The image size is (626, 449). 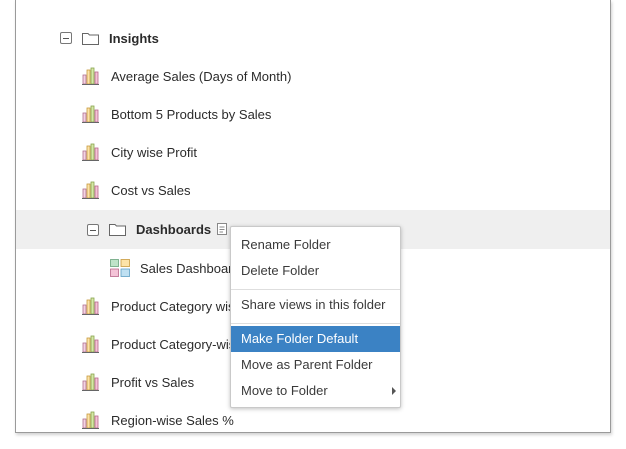 What do you see at coordinates (151, 190) in the screenshot?
I see `report-label: Cost vs Sales` at bounding box center [151, 190].